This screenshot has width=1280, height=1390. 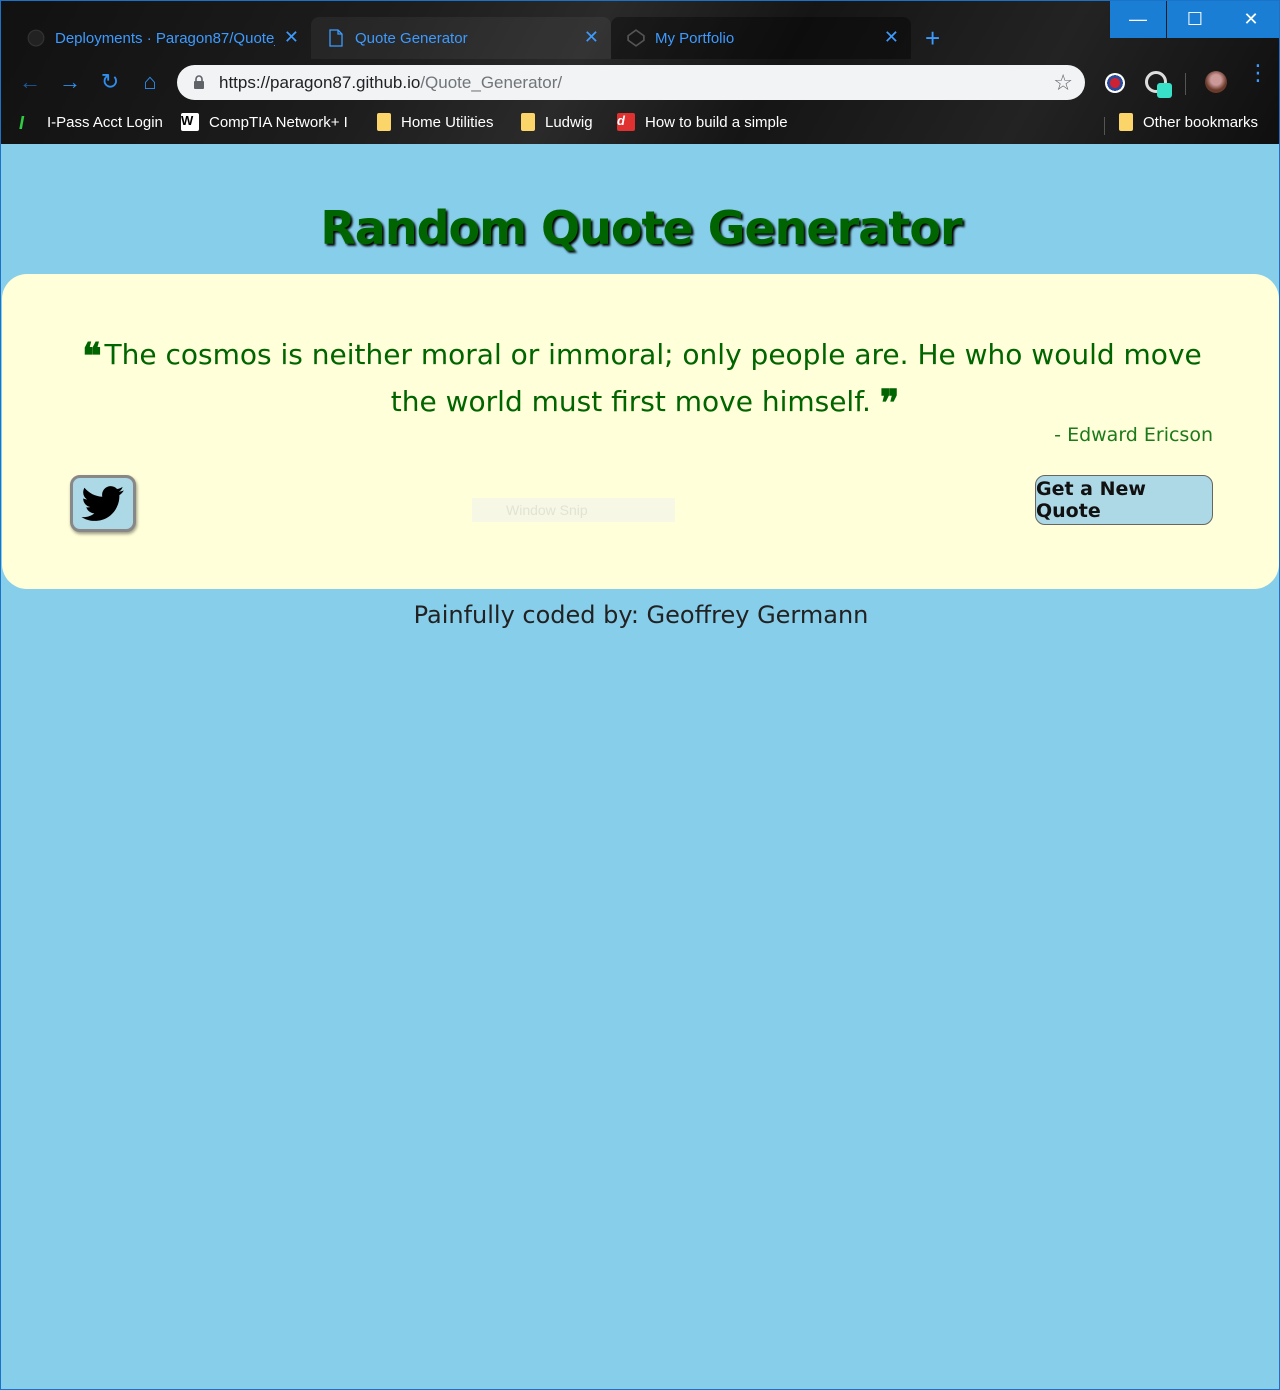 What do you see at coordinates (1124, 500) in the screenshot?
I see `new-quote-button: Get a New Quote` at bounding box center [1124, 500].